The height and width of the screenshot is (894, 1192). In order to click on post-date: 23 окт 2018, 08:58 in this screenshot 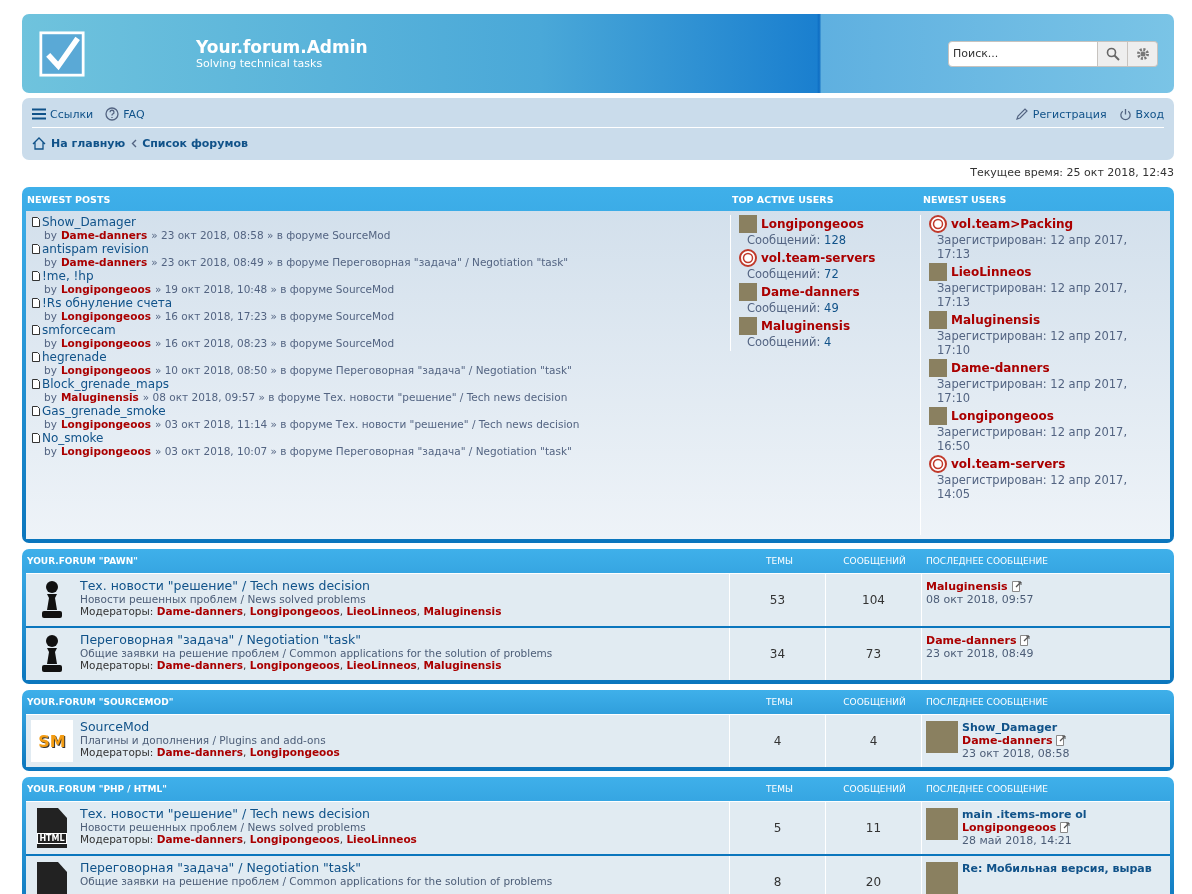, I will do `click(1016, 753)`.